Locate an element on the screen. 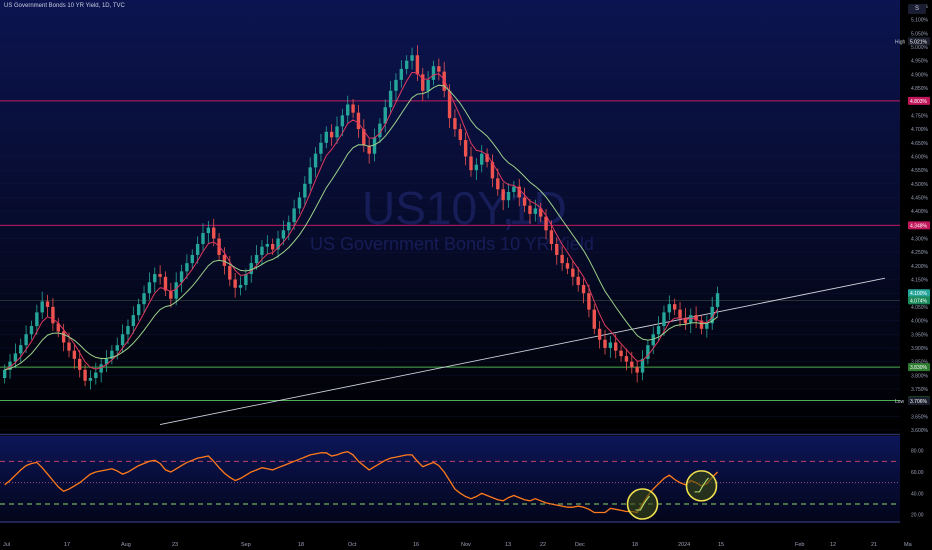 The height and width of the screenshot is (550, 932). price-tag-value: 4.100% is located at coordinates (919, 294).